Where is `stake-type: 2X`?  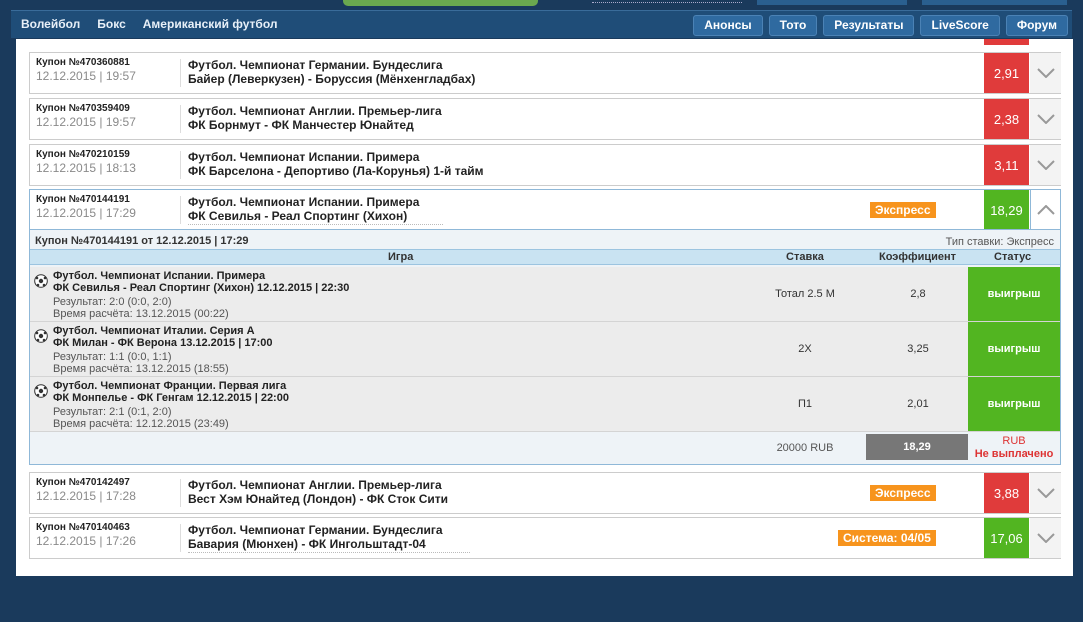
stake-type: 2X is located at coordinates (805, 349).